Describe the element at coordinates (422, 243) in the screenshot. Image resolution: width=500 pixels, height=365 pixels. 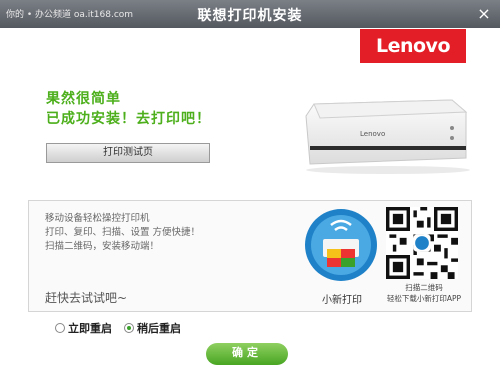
I see `qr-code-image` at that location.